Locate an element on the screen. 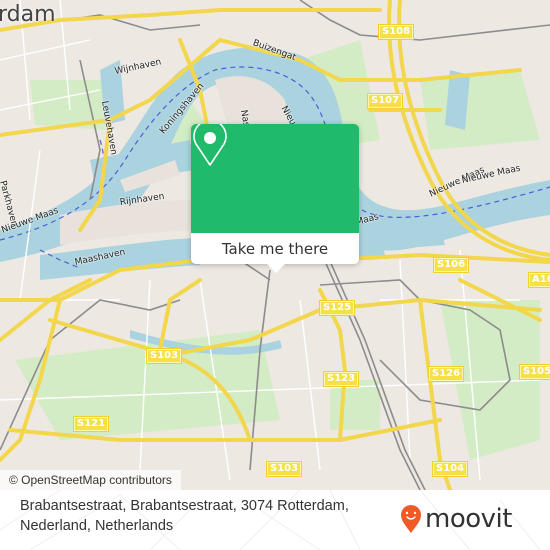 The width and height of the screenshot is (550, 550). road-shield: S125 is located at coordinates (337, 308).